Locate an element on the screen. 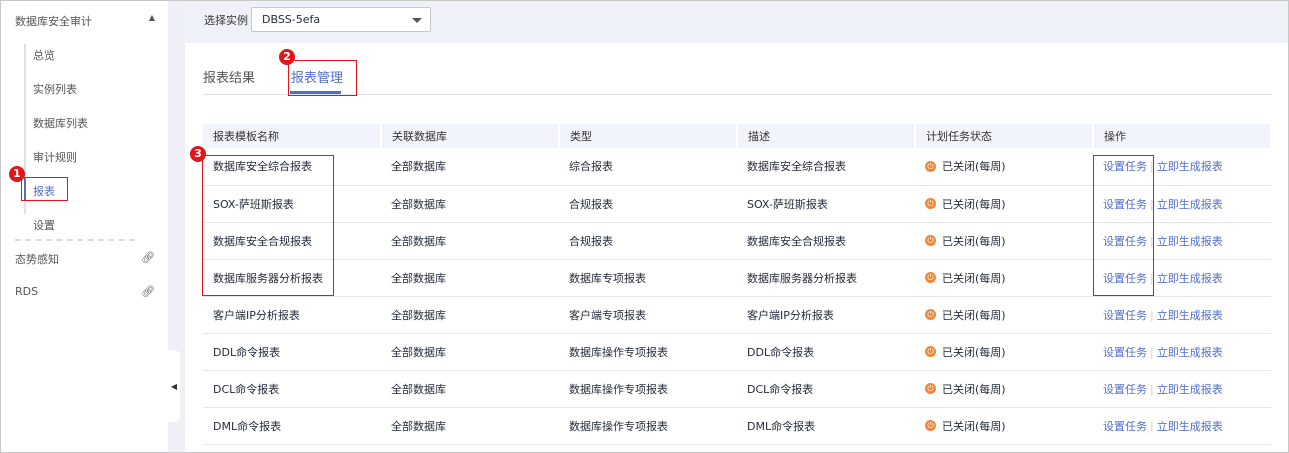 This screenshot has height=453, width=1289. sidebar-divider is located at coordinates (75, 240).